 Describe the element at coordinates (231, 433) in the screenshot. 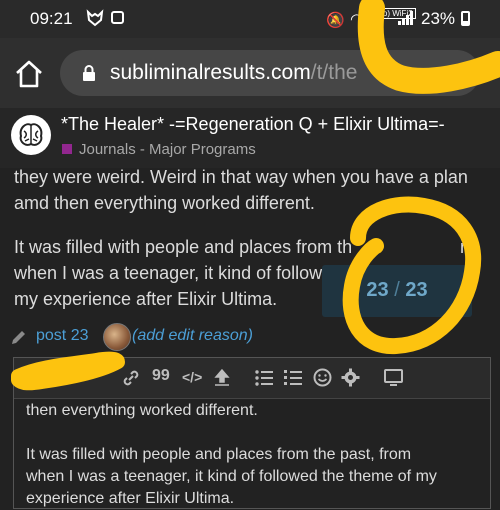

I see `composer-line` at that location.